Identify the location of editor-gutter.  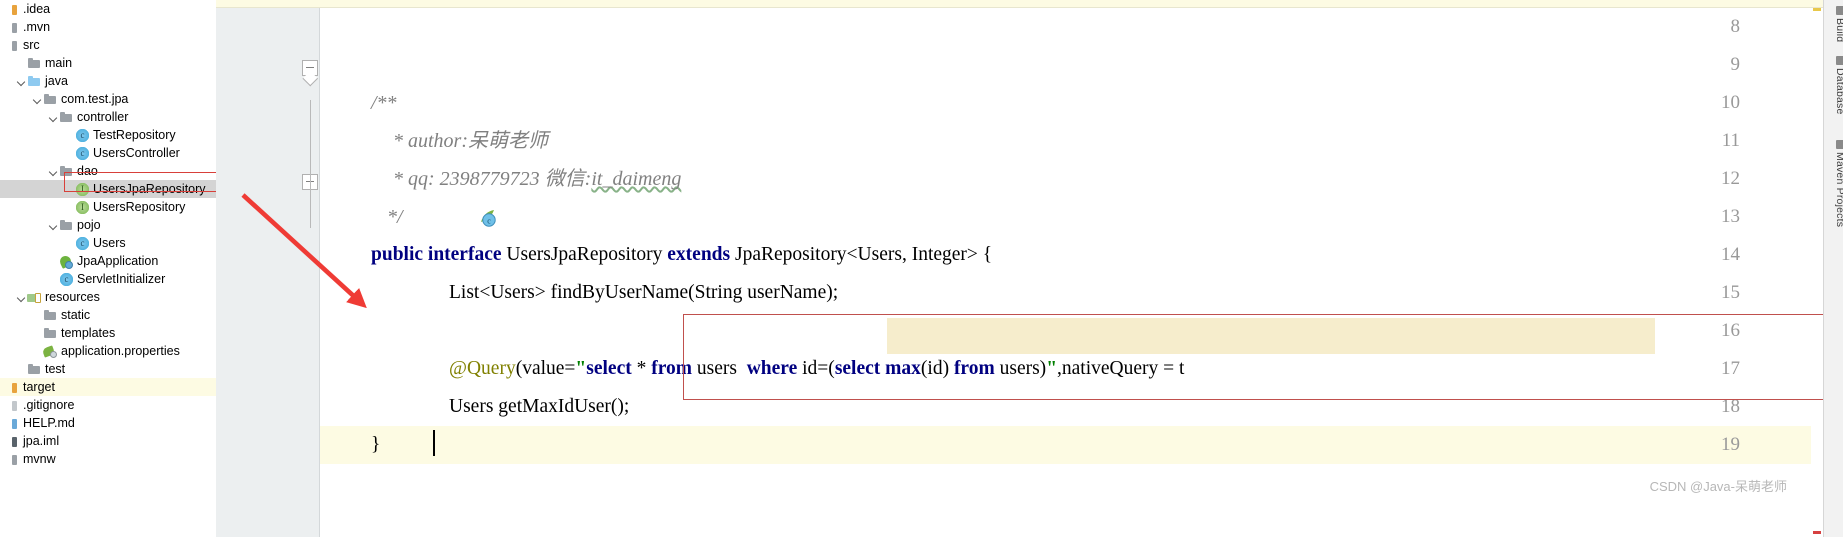
(268, 272).